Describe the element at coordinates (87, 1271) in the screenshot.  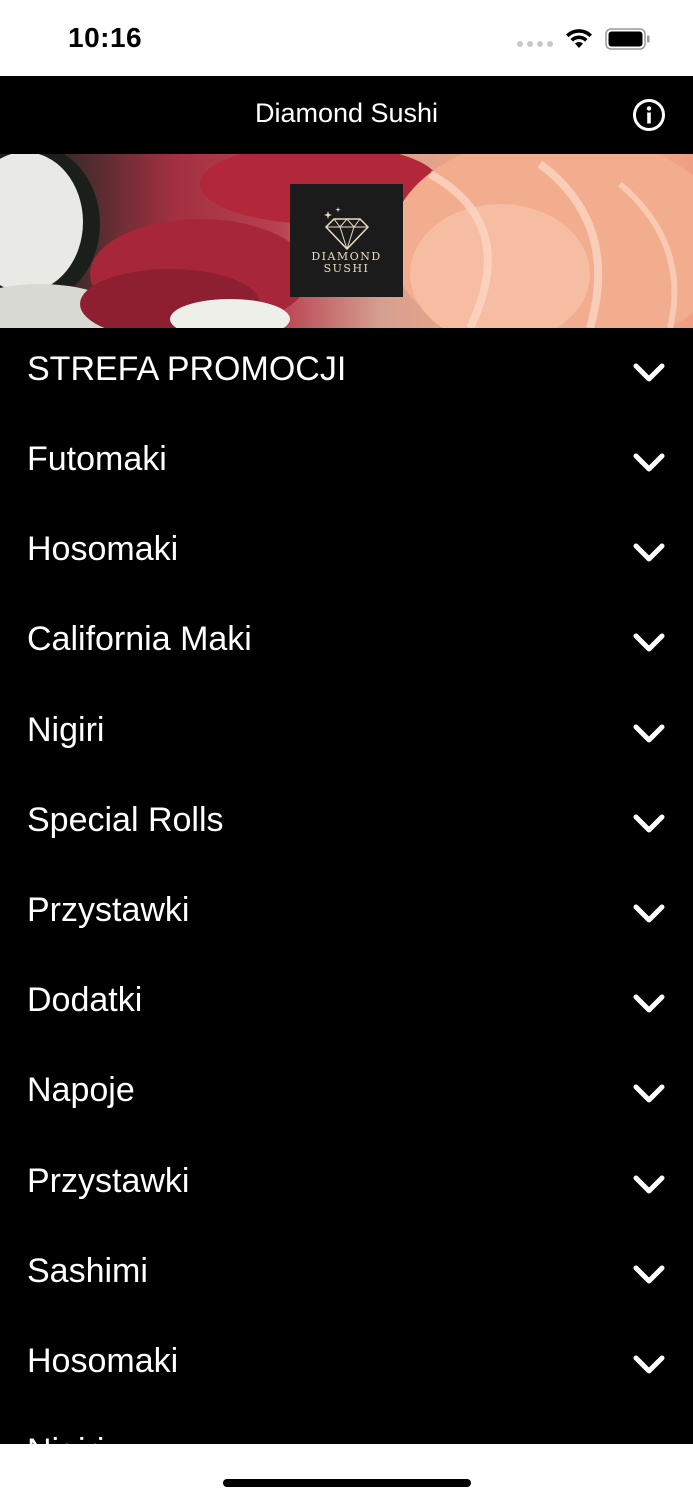
I see `category-label: Sashimi` at that location.